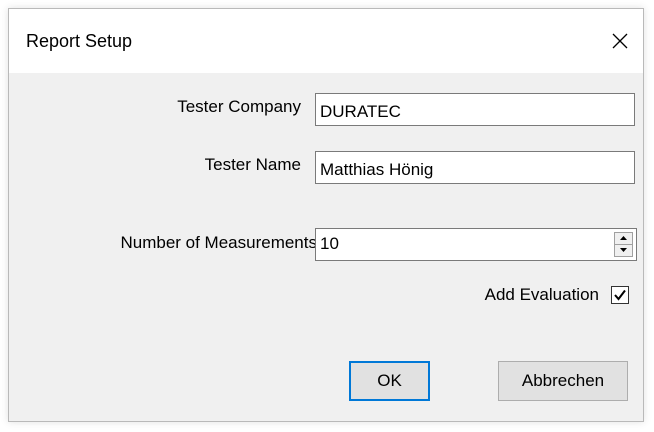 The image size is (654, 432). I want to click on dialog-title: Report Setup, so click(79, 41).